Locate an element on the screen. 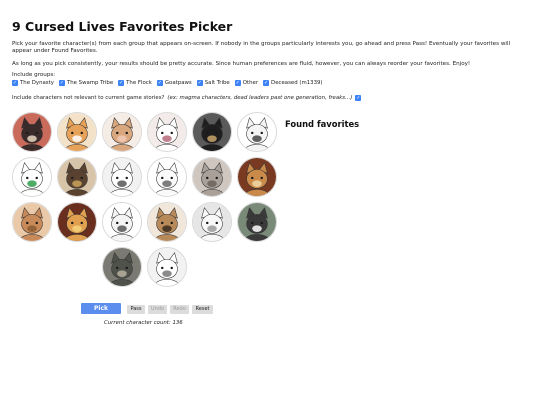  found-favorites-heading: Found favorites is located at coordinates (322, 124).